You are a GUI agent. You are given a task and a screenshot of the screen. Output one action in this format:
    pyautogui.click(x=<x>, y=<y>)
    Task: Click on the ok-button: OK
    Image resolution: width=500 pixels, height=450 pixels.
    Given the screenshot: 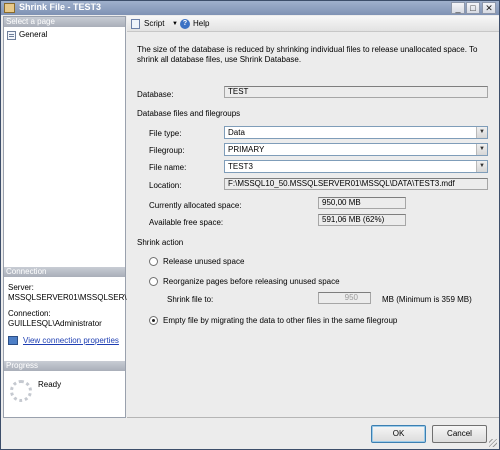 What is the action you would take?
    pyautogui.click(x=398, y=434)
    